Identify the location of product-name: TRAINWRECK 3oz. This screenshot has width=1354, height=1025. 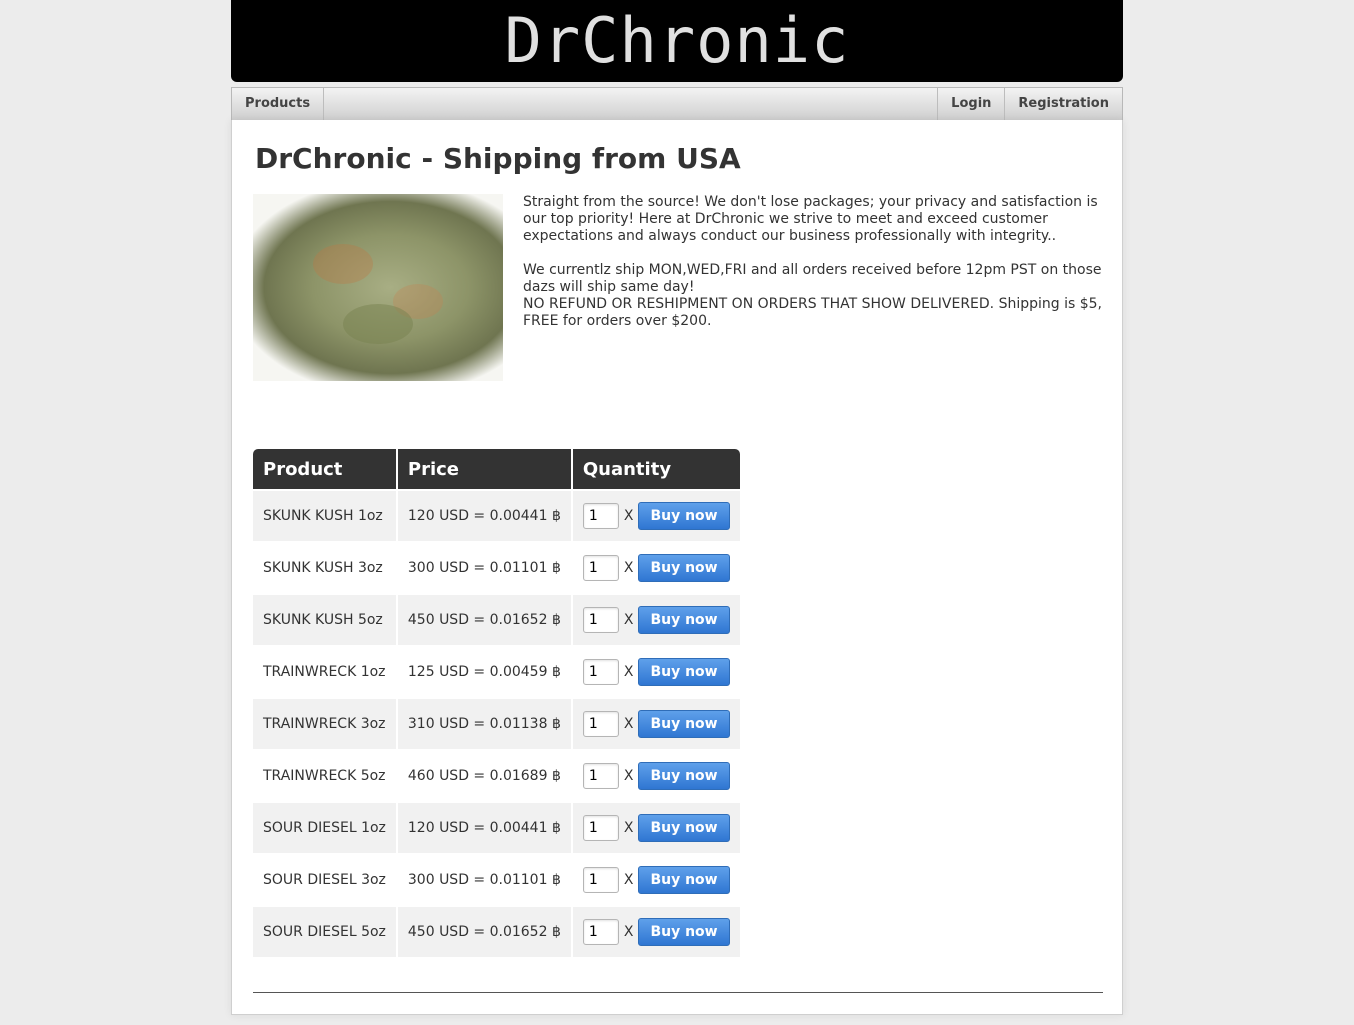
(324, 724).